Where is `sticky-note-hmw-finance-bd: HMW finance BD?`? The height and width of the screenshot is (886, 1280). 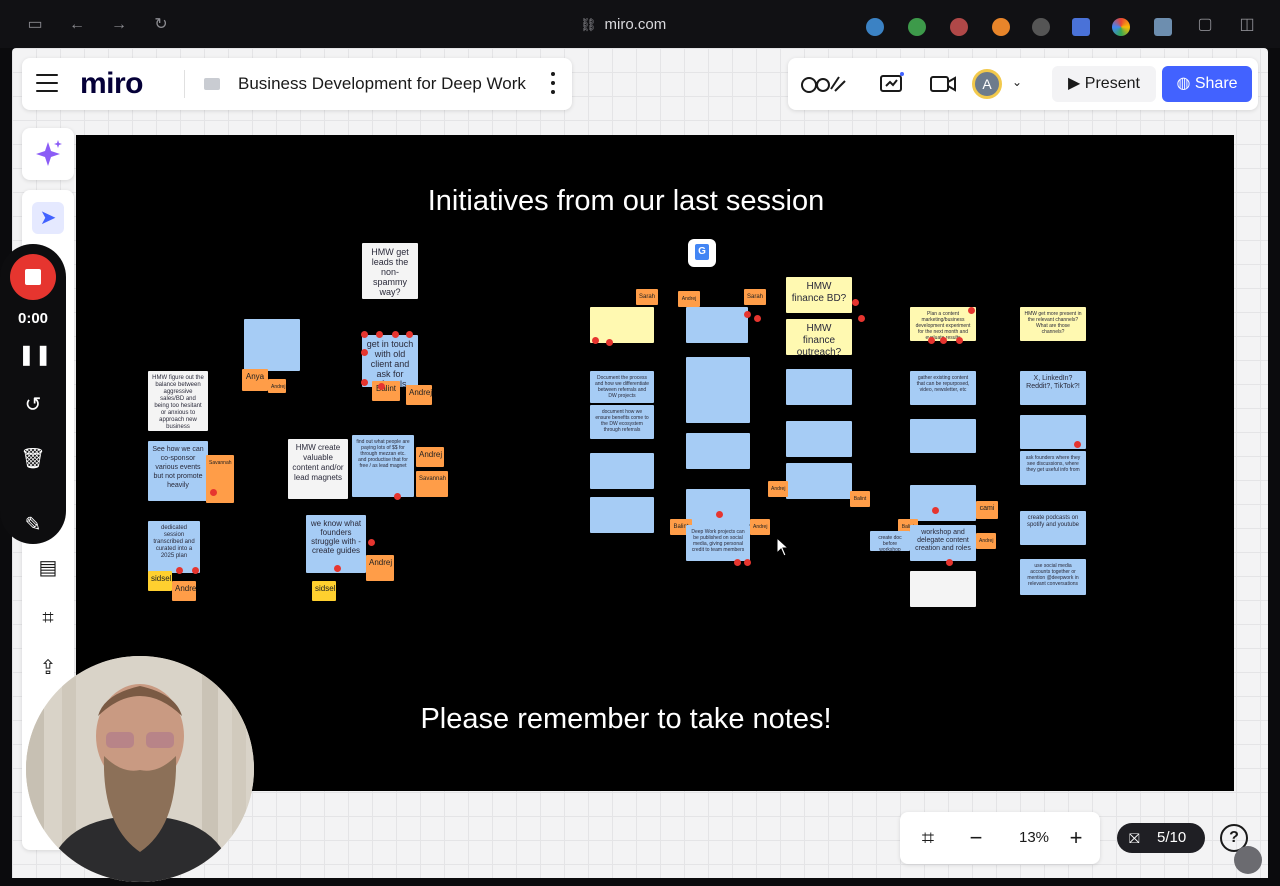
sticky-note-hmw-finance-bd: HMW finance BD? is located at coordinates (819, 295).